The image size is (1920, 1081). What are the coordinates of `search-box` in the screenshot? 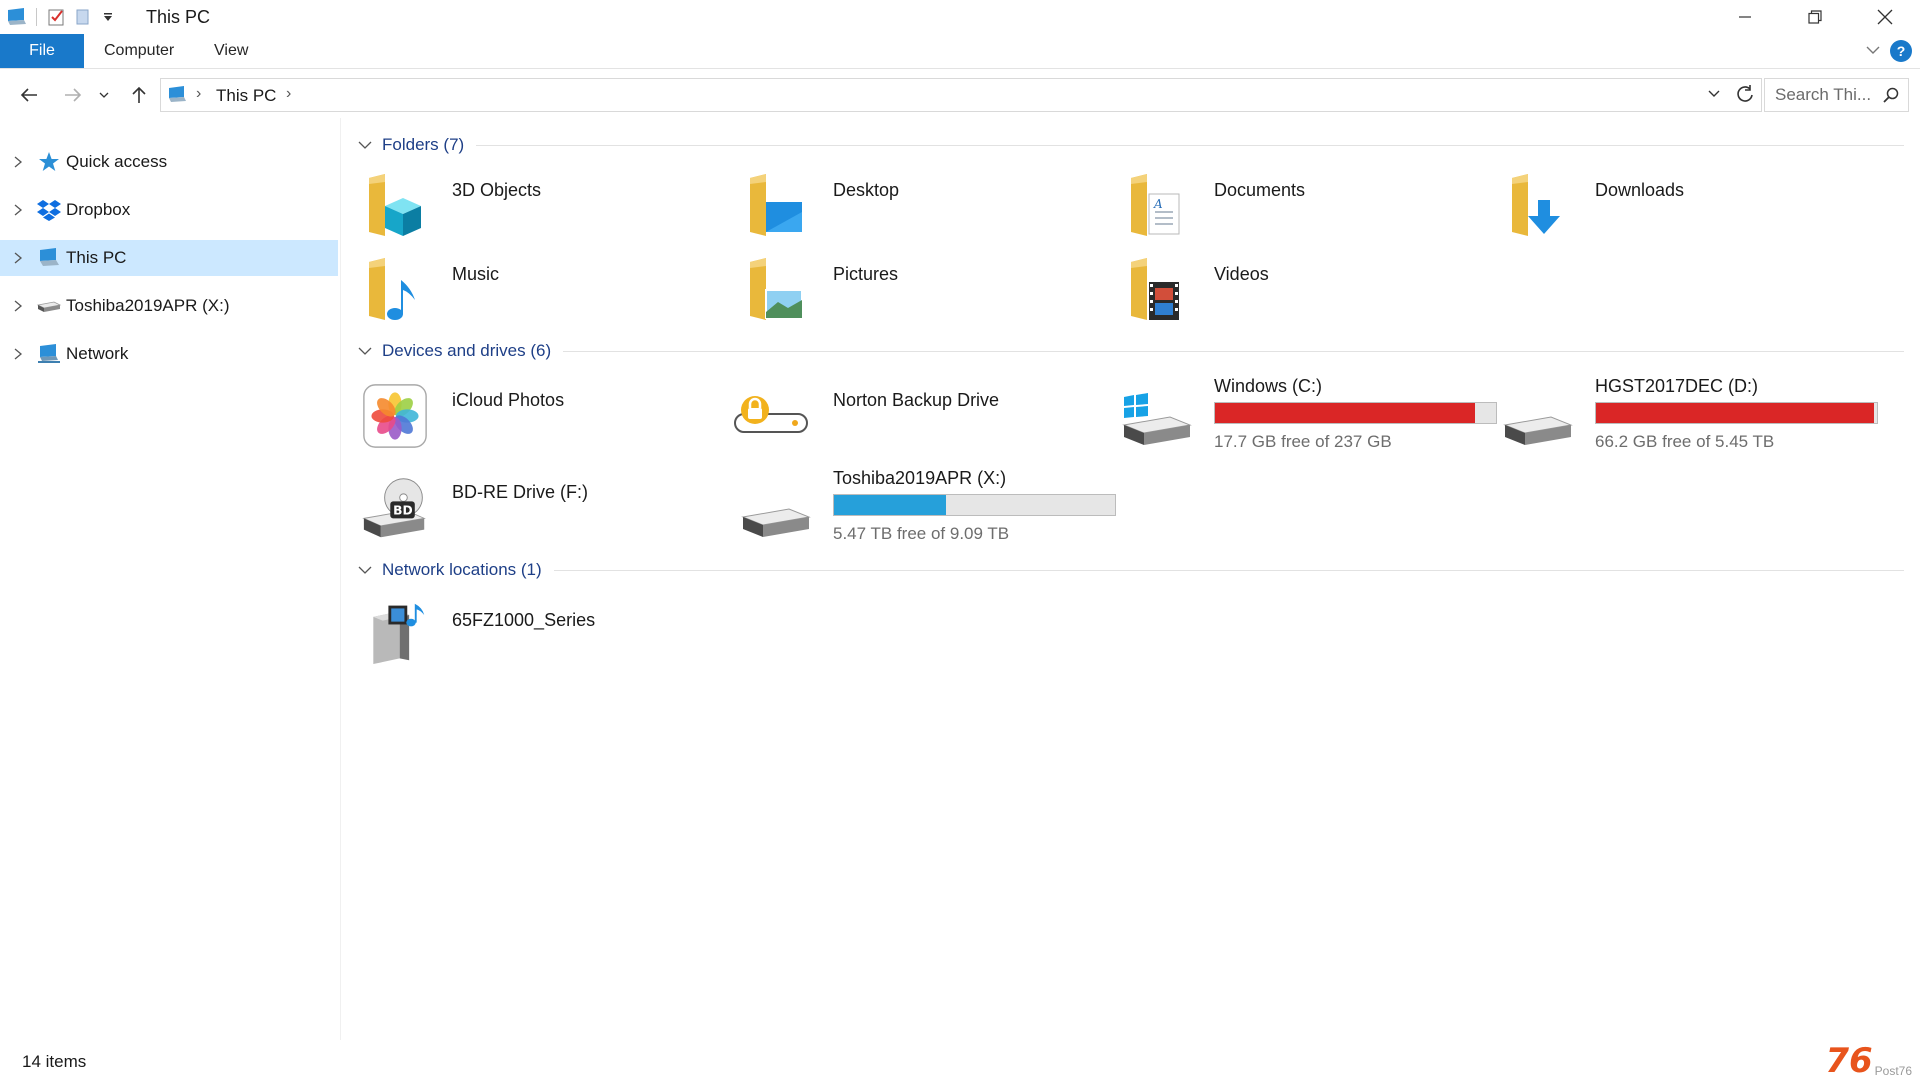 It's located at (1836, 95).